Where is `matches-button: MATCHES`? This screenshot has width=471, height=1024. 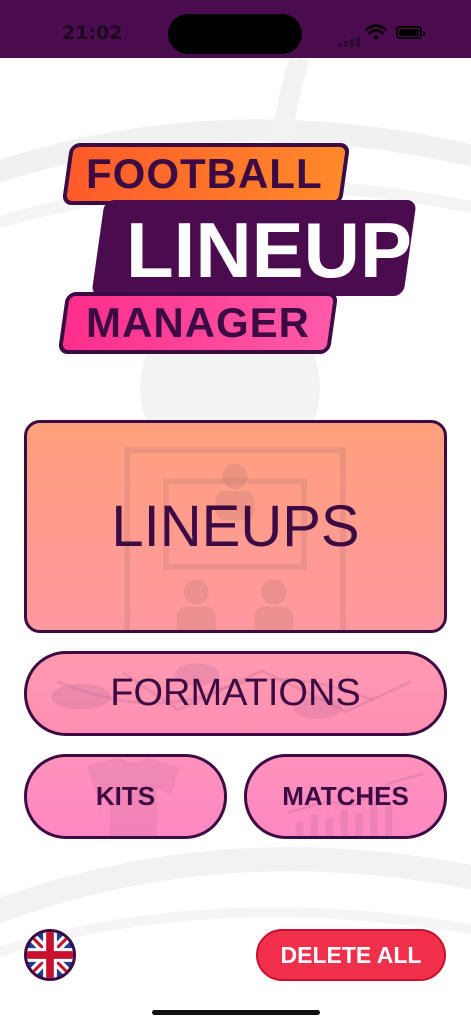
matches-button: MATCHES is located at coordinates (345, 796).